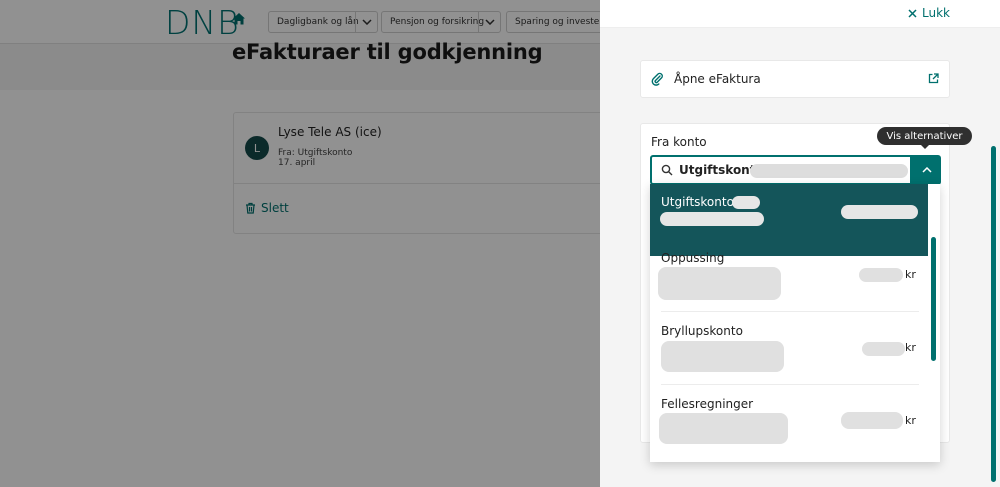 This screenshot has width=1000, height=487. Describe the element at coordinates (925, 146) in the screenshot. I see `tooltip-arrow` at that location.